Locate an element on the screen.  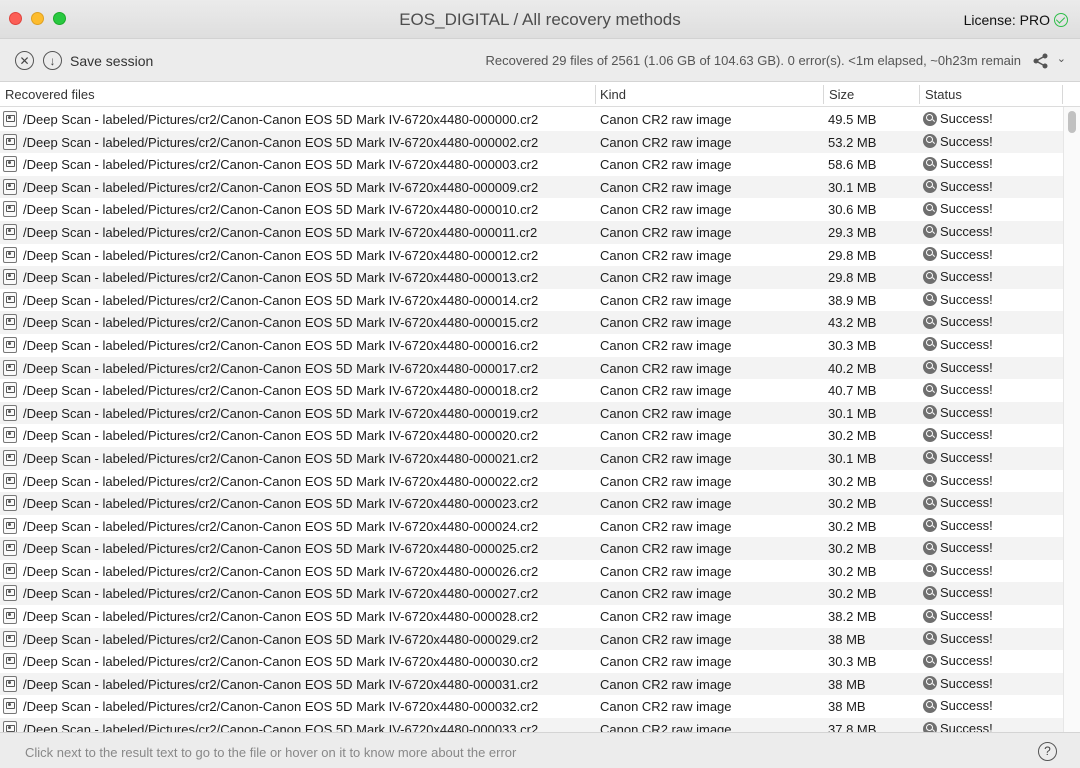
chevron-down-icon: ⌄ is located at coordinates (1061, 58).